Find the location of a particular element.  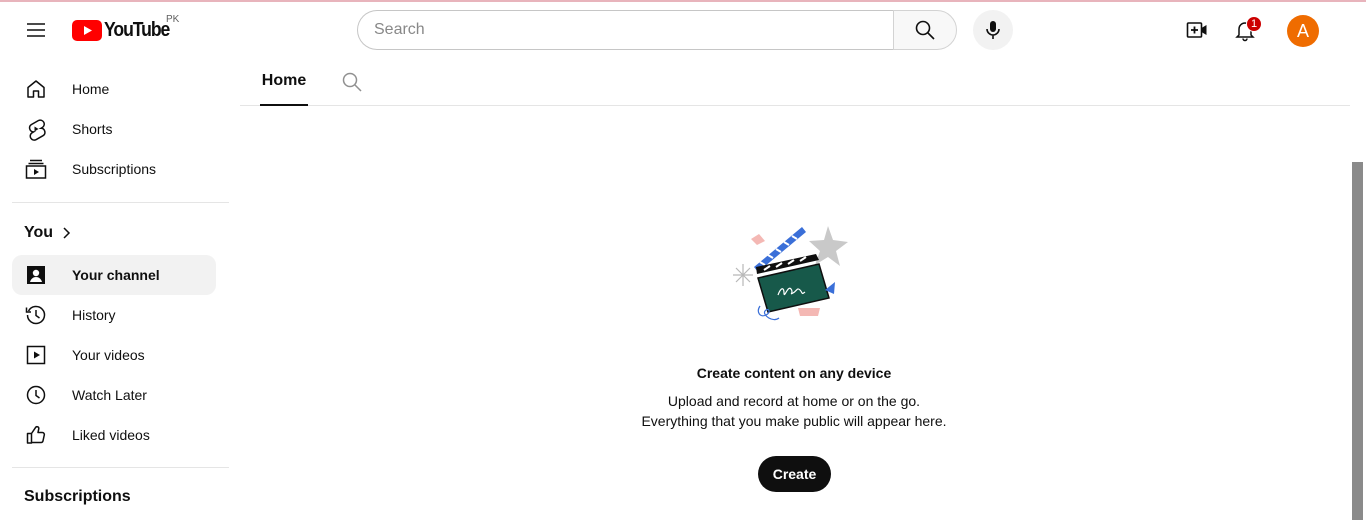

tab-home: Home is located at coordinates (284, 82).